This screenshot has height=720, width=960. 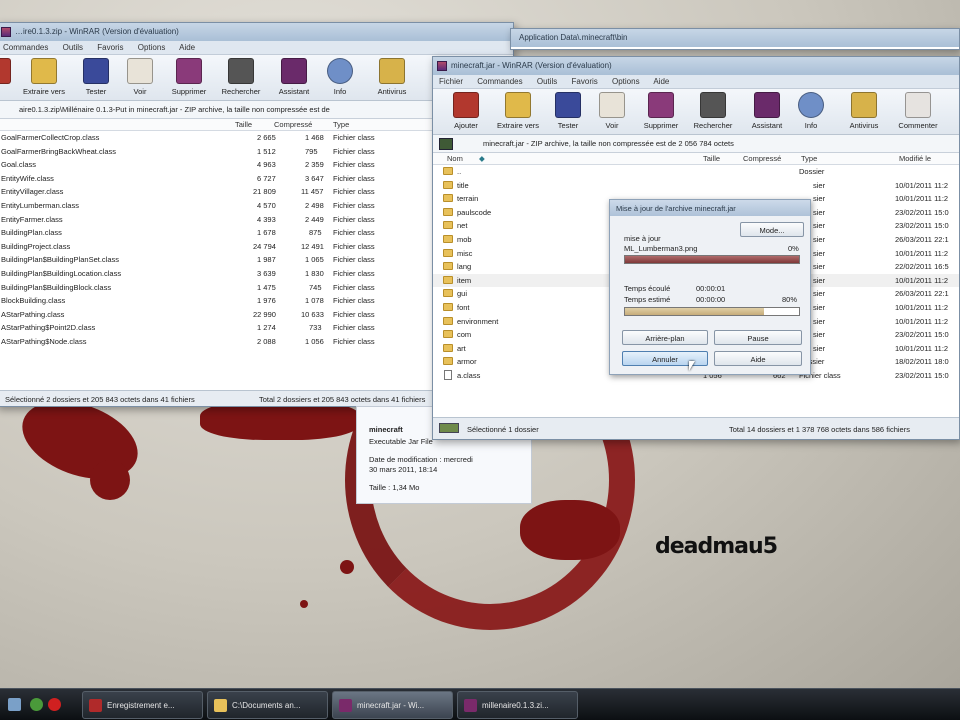 I want to click on file-row: title sier 10/01/2011 11:2, so click(x=696, y=186).